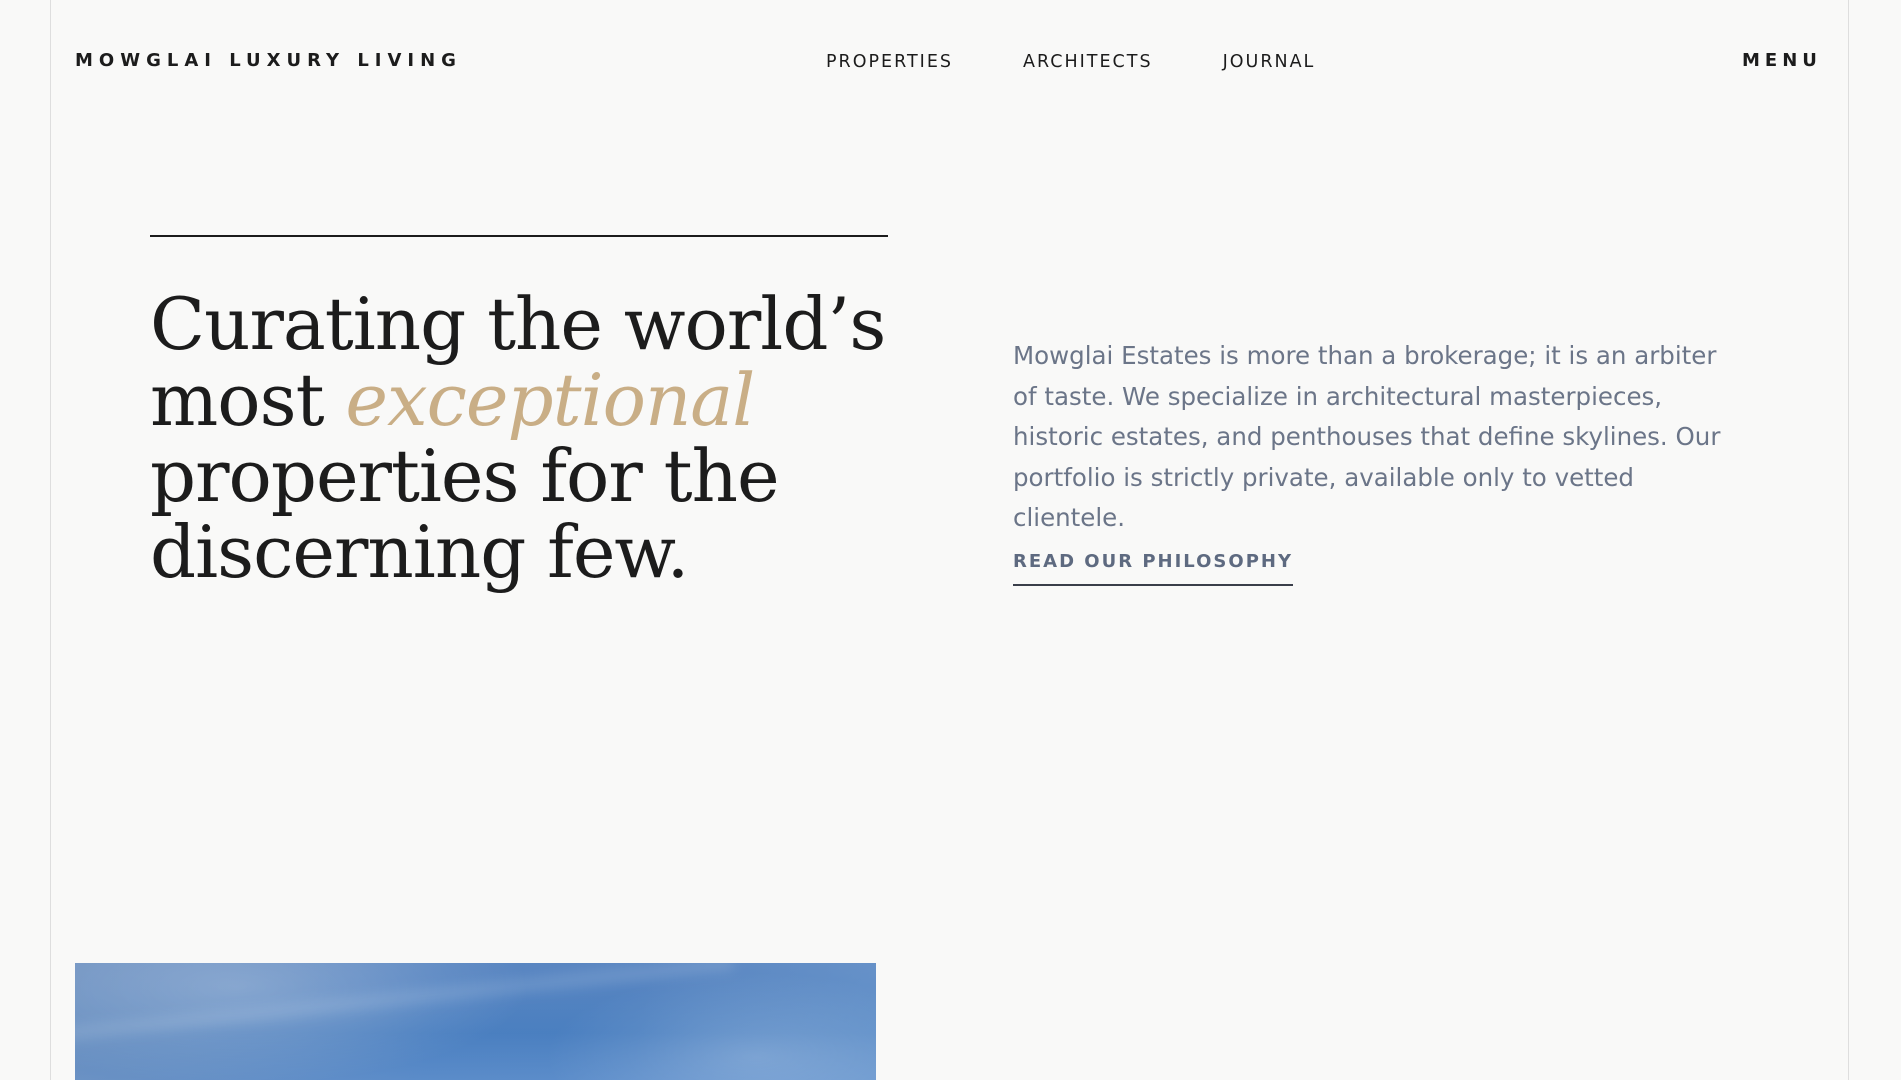 This screenshot has width=1901, height=1080. I want to click on main-nav: PROPERTIES ARCHITECTS JOURNAL, so click(1105, 62).